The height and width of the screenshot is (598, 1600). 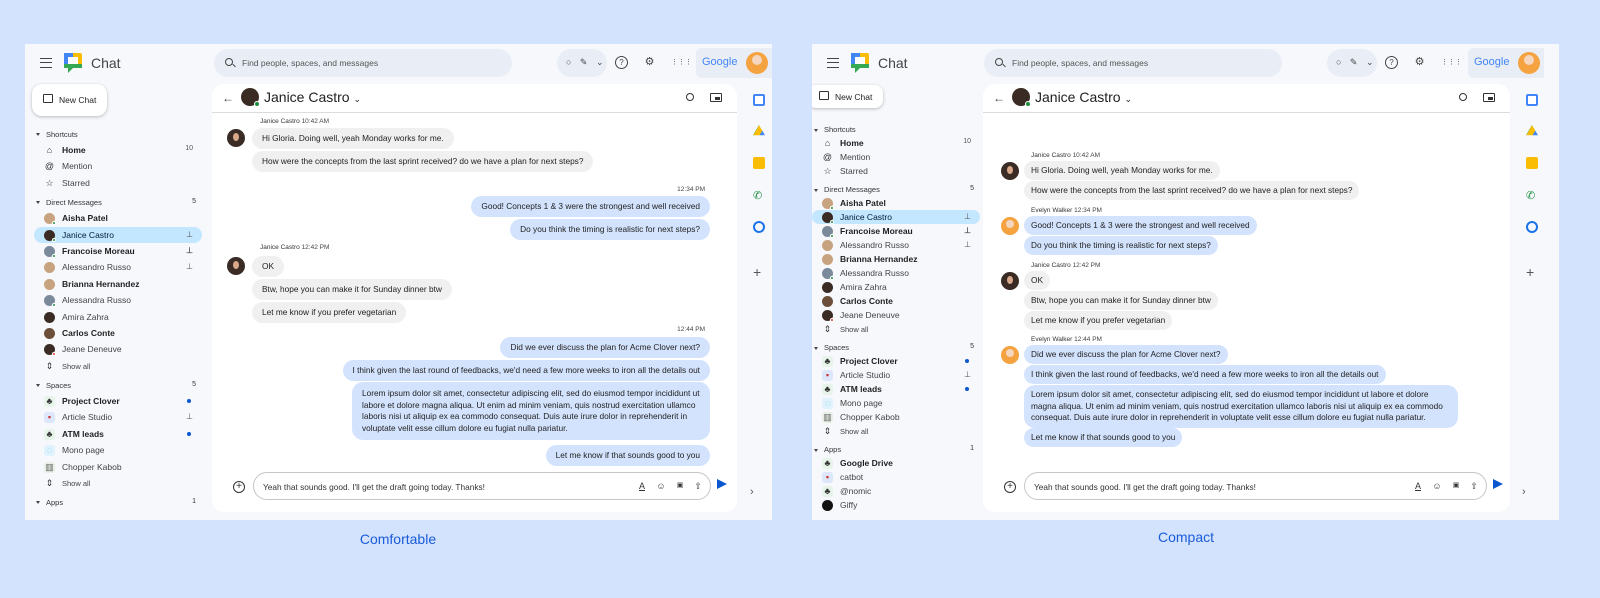 What do you see at coordinates (621, 62) in the screenshot?
I see `help-icon: ?` at bounding box center [621, 62].